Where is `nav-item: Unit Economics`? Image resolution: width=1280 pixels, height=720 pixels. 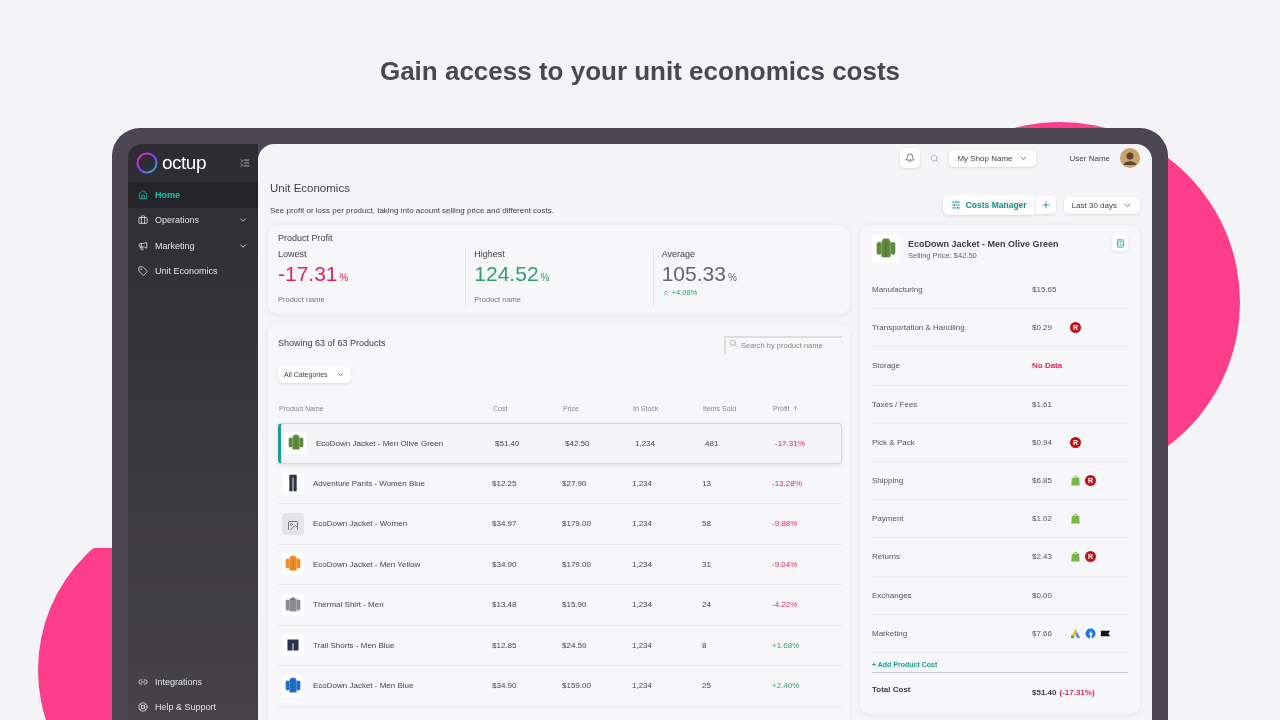
nav-item: Unit Economics is located at coordinates (193, 271).